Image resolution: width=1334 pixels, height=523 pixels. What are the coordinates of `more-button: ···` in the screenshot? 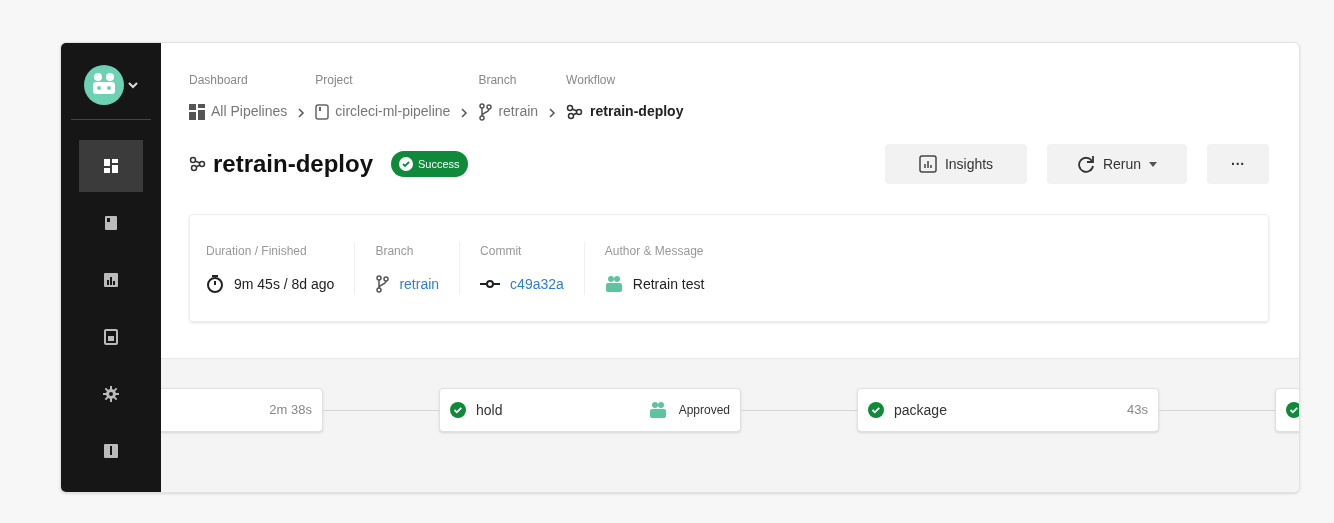 It's located at (1238, 164).